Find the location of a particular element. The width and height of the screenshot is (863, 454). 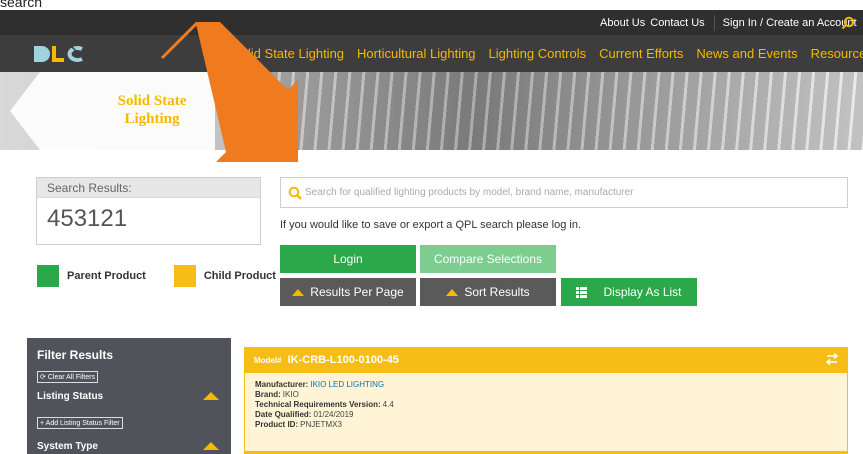

tech-version-row: Technical Requirements Version: 4.4 is located at coordinates (324, 404).